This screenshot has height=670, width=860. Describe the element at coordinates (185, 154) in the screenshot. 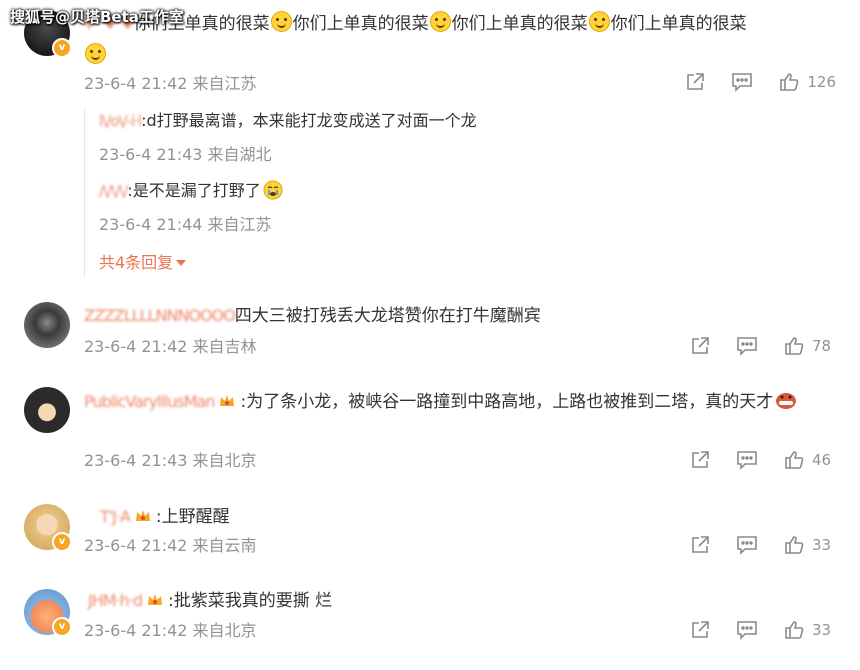

I see `reply-meta: 23-6-4 21:43 来自湖北` at that location.